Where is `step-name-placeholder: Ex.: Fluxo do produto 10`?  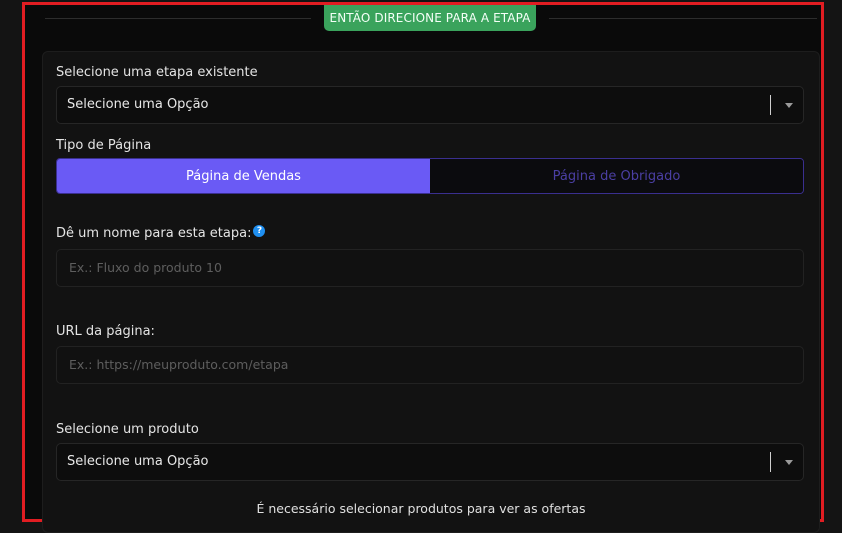 step-name-placeholder: Ex.: Fluxo do produto 10 is located at coordinates (145, 267).